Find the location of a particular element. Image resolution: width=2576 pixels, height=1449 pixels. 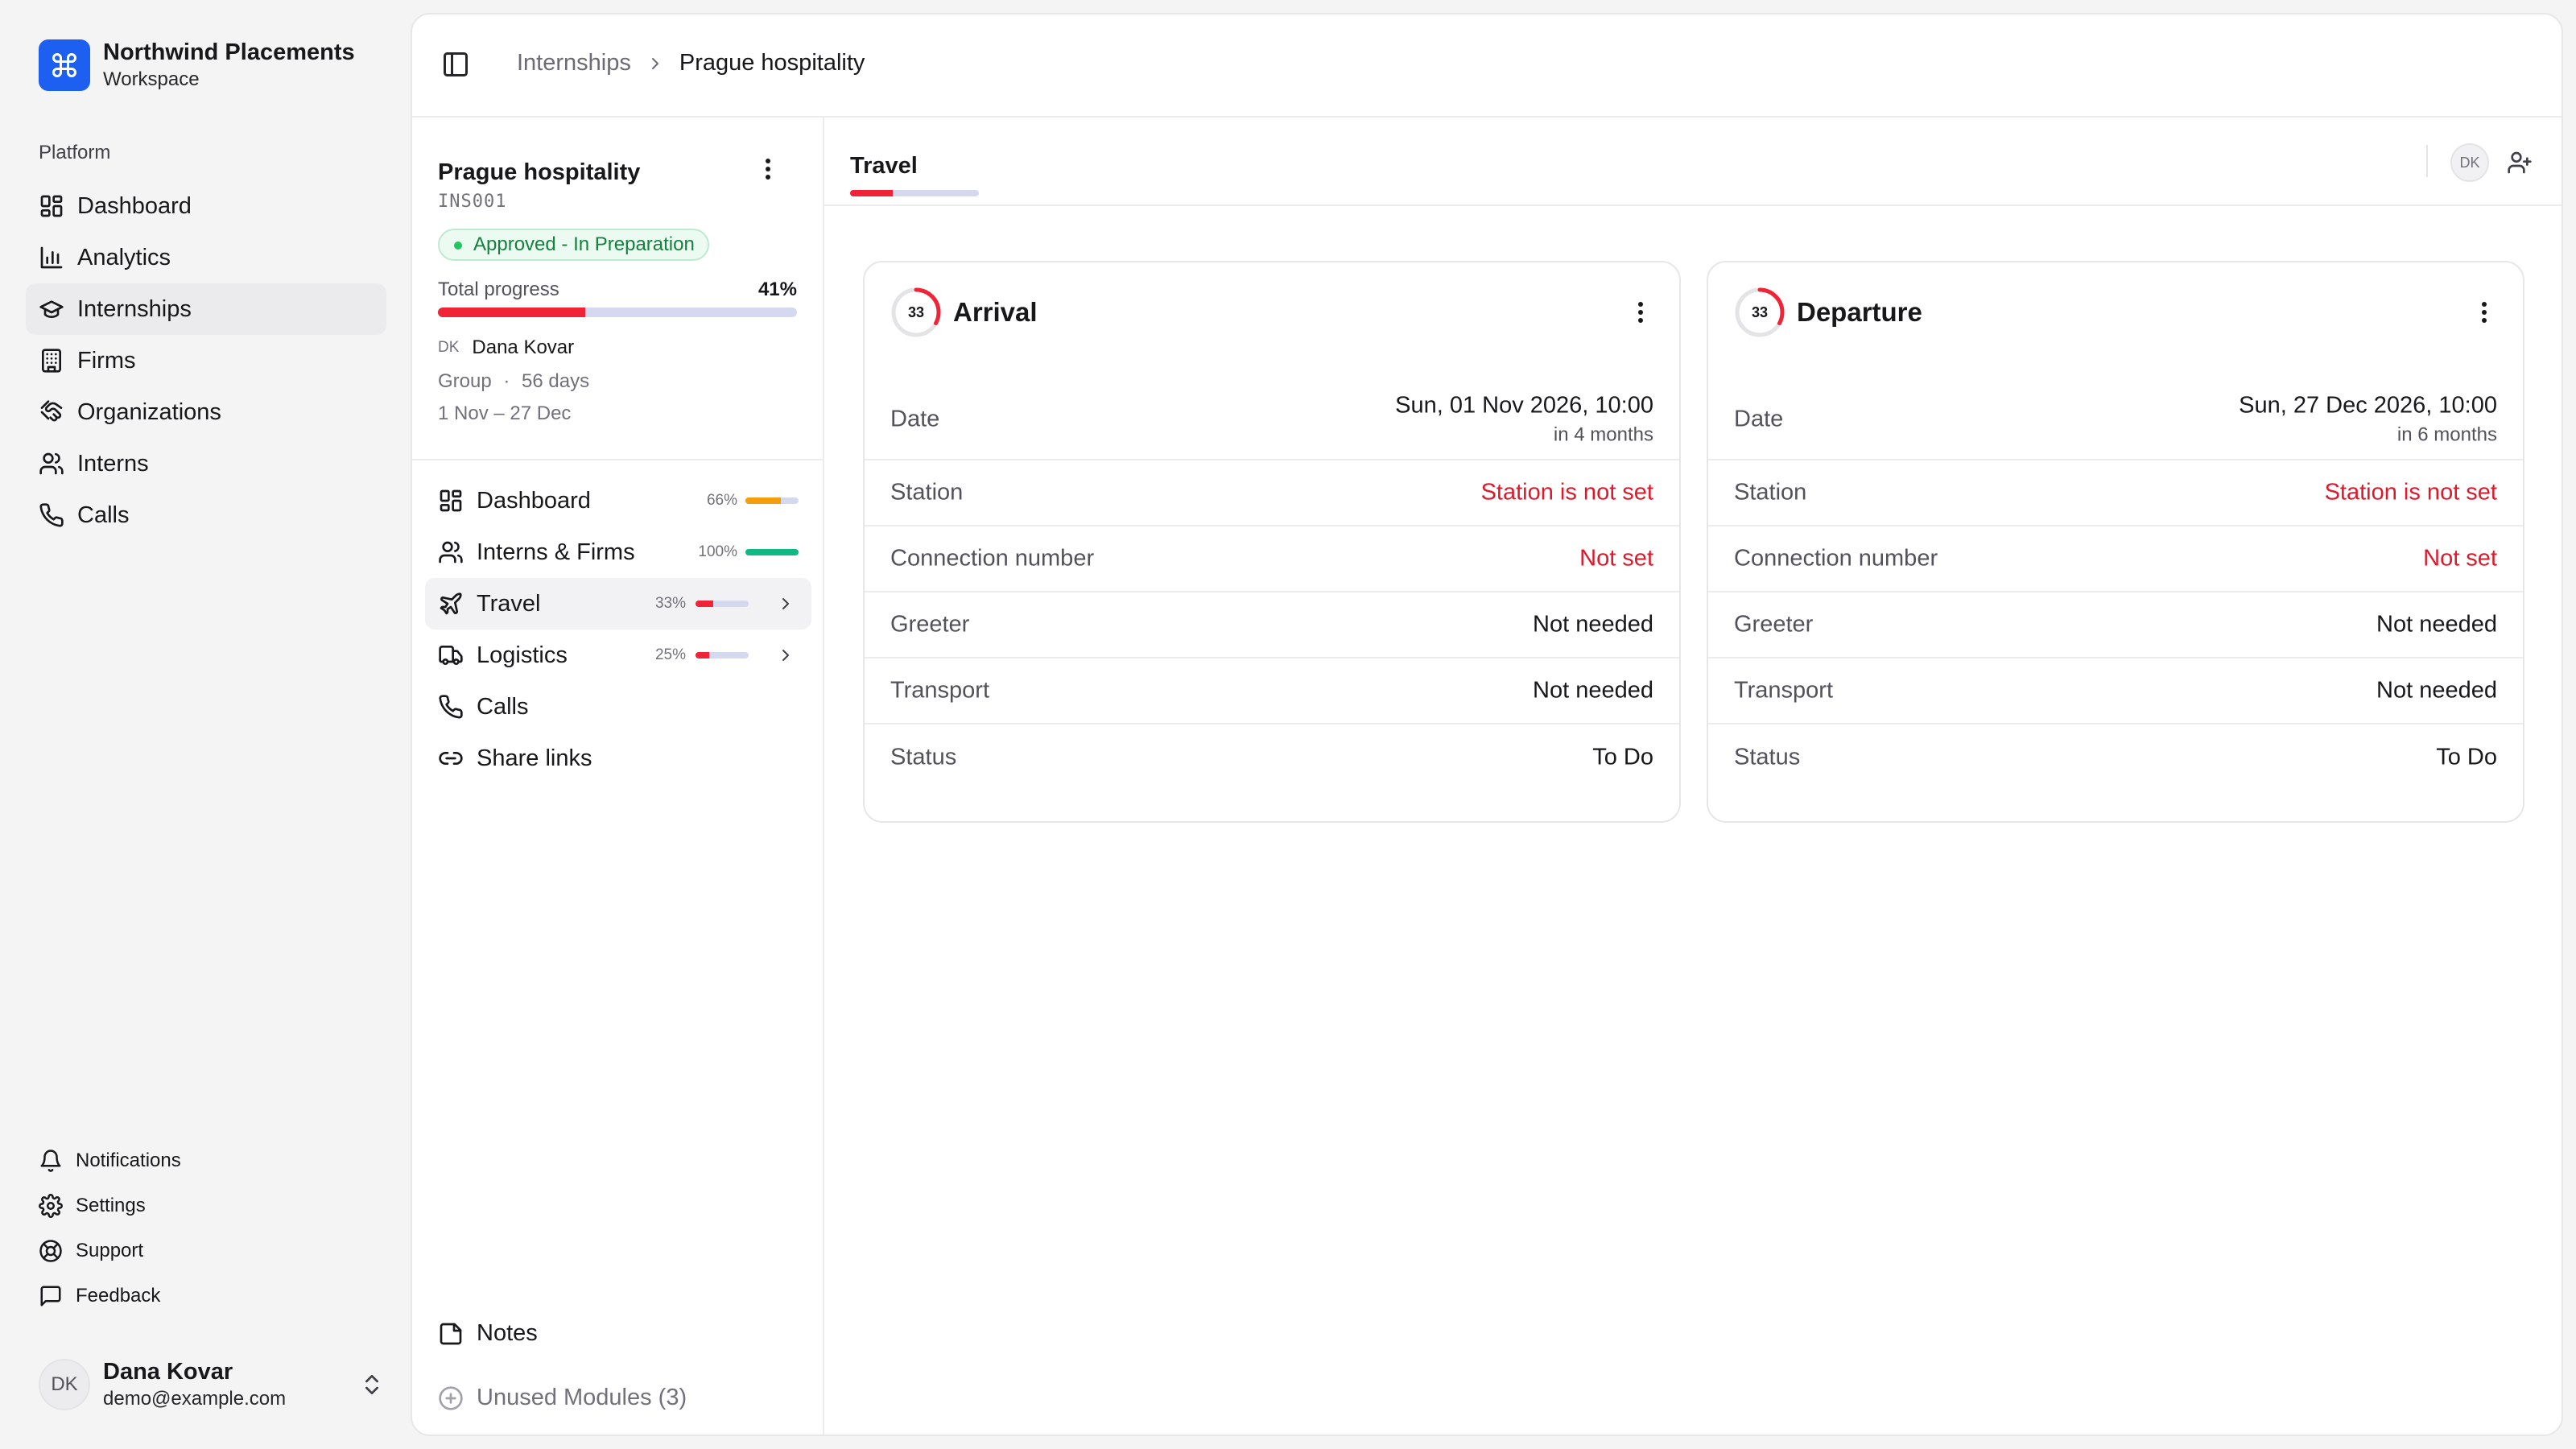

sidebar-item-label: Analytics is located at coordinates (124, 257).